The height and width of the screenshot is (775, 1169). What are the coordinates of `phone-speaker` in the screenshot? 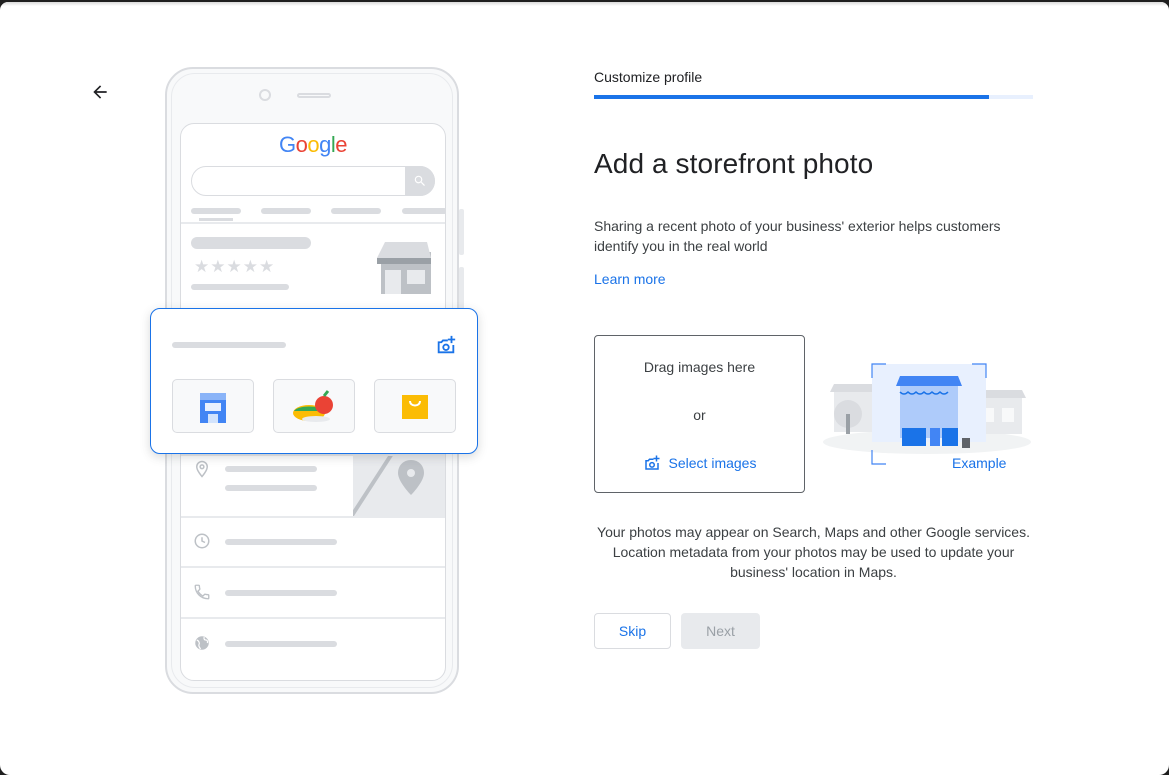 It's located at (314, 95).